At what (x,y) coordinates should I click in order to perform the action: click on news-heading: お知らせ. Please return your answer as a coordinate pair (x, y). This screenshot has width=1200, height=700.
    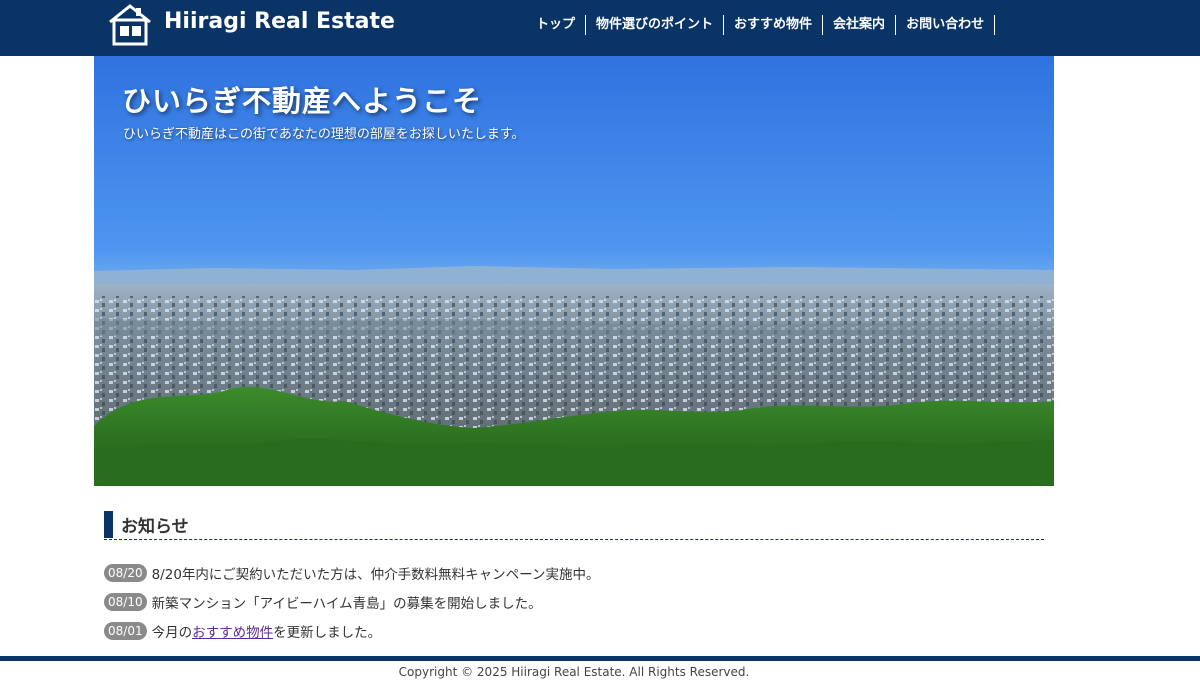
    Looking at the image, I should click on (574, 525).